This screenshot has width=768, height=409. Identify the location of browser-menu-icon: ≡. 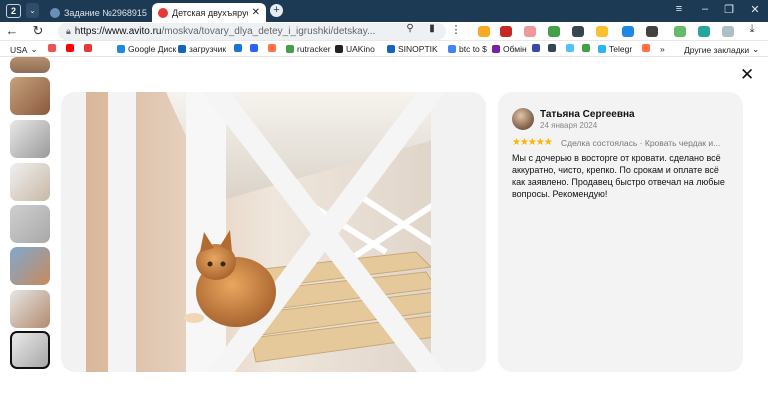
(679, 9).